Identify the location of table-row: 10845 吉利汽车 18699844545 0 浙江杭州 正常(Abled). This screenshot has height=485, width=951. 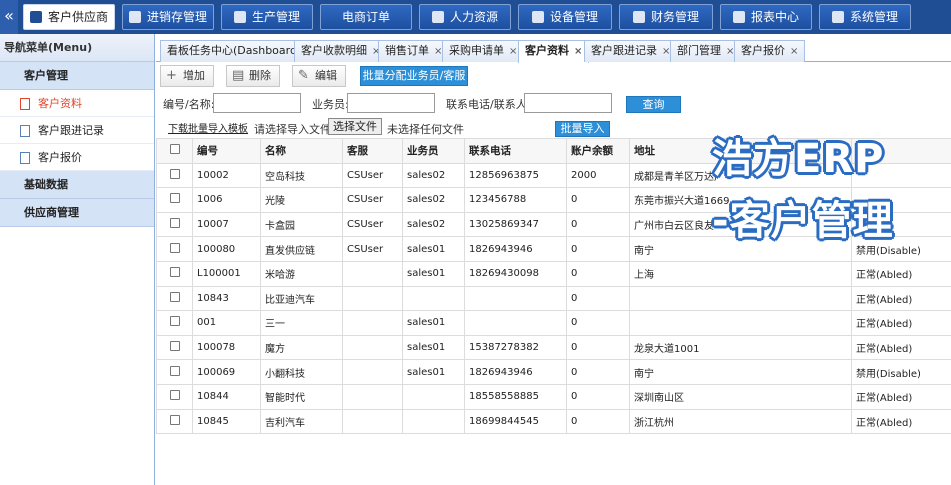
(553, 421).